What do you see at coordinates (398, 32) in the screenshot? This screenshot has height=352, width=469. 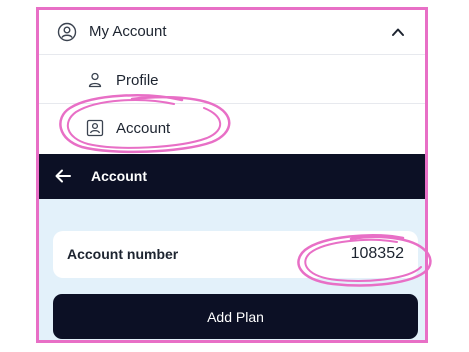 I see `chevron-up-icon` at bounding box center [398, 32].